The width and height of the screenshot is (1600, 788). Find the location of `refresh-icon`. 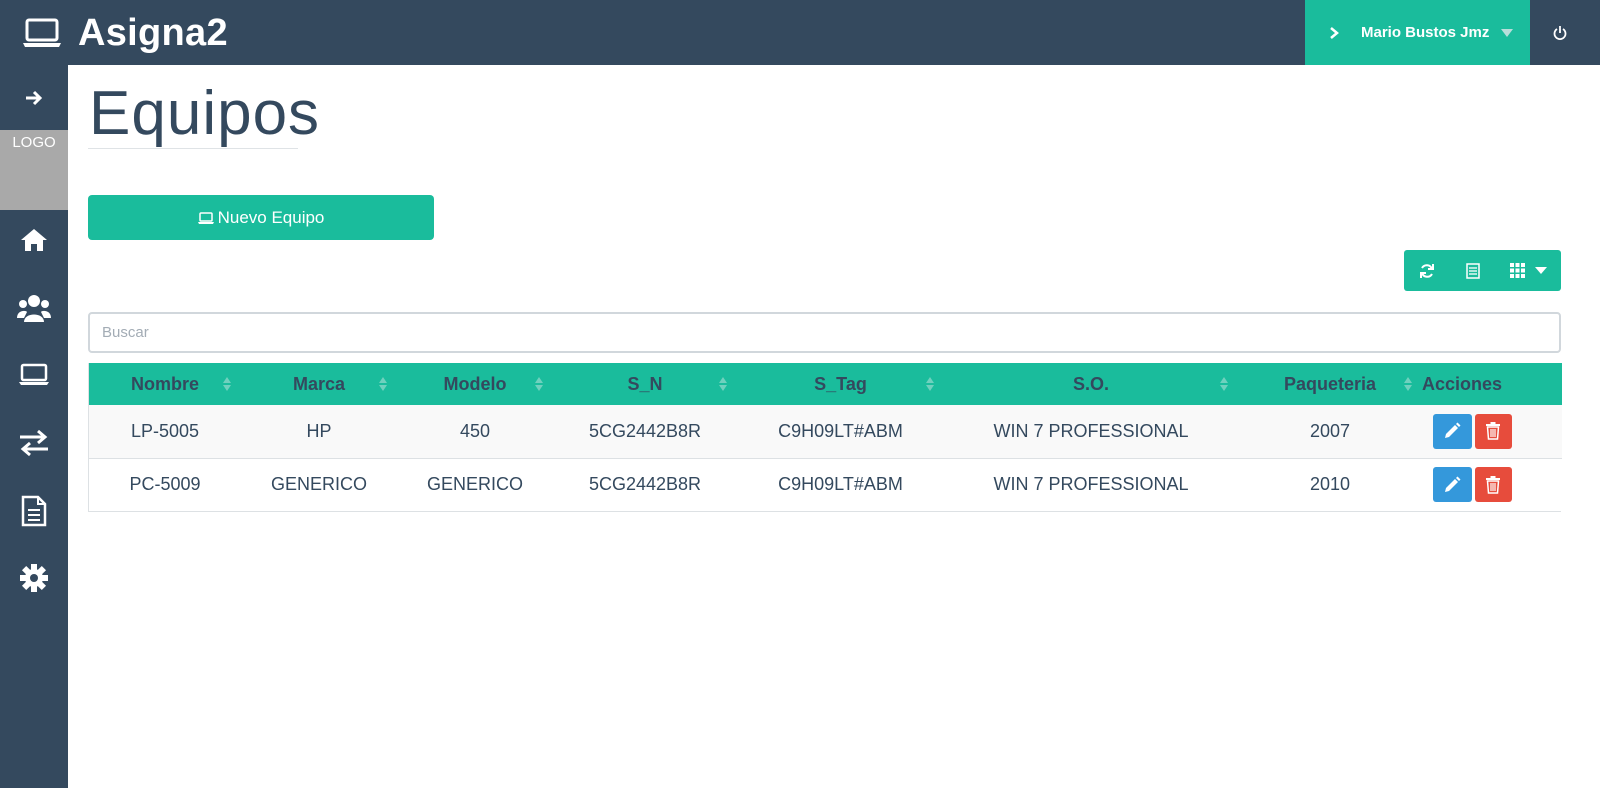

refresh-icon is located at coordinates (1427, 270).